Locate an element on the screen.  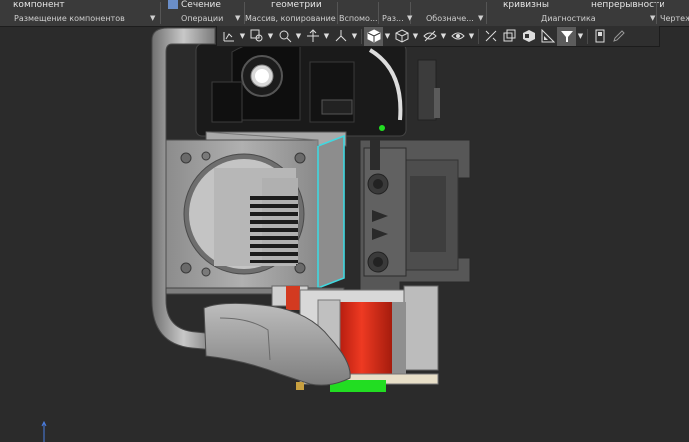
components-display-icon is located at coordinates (528, 36).